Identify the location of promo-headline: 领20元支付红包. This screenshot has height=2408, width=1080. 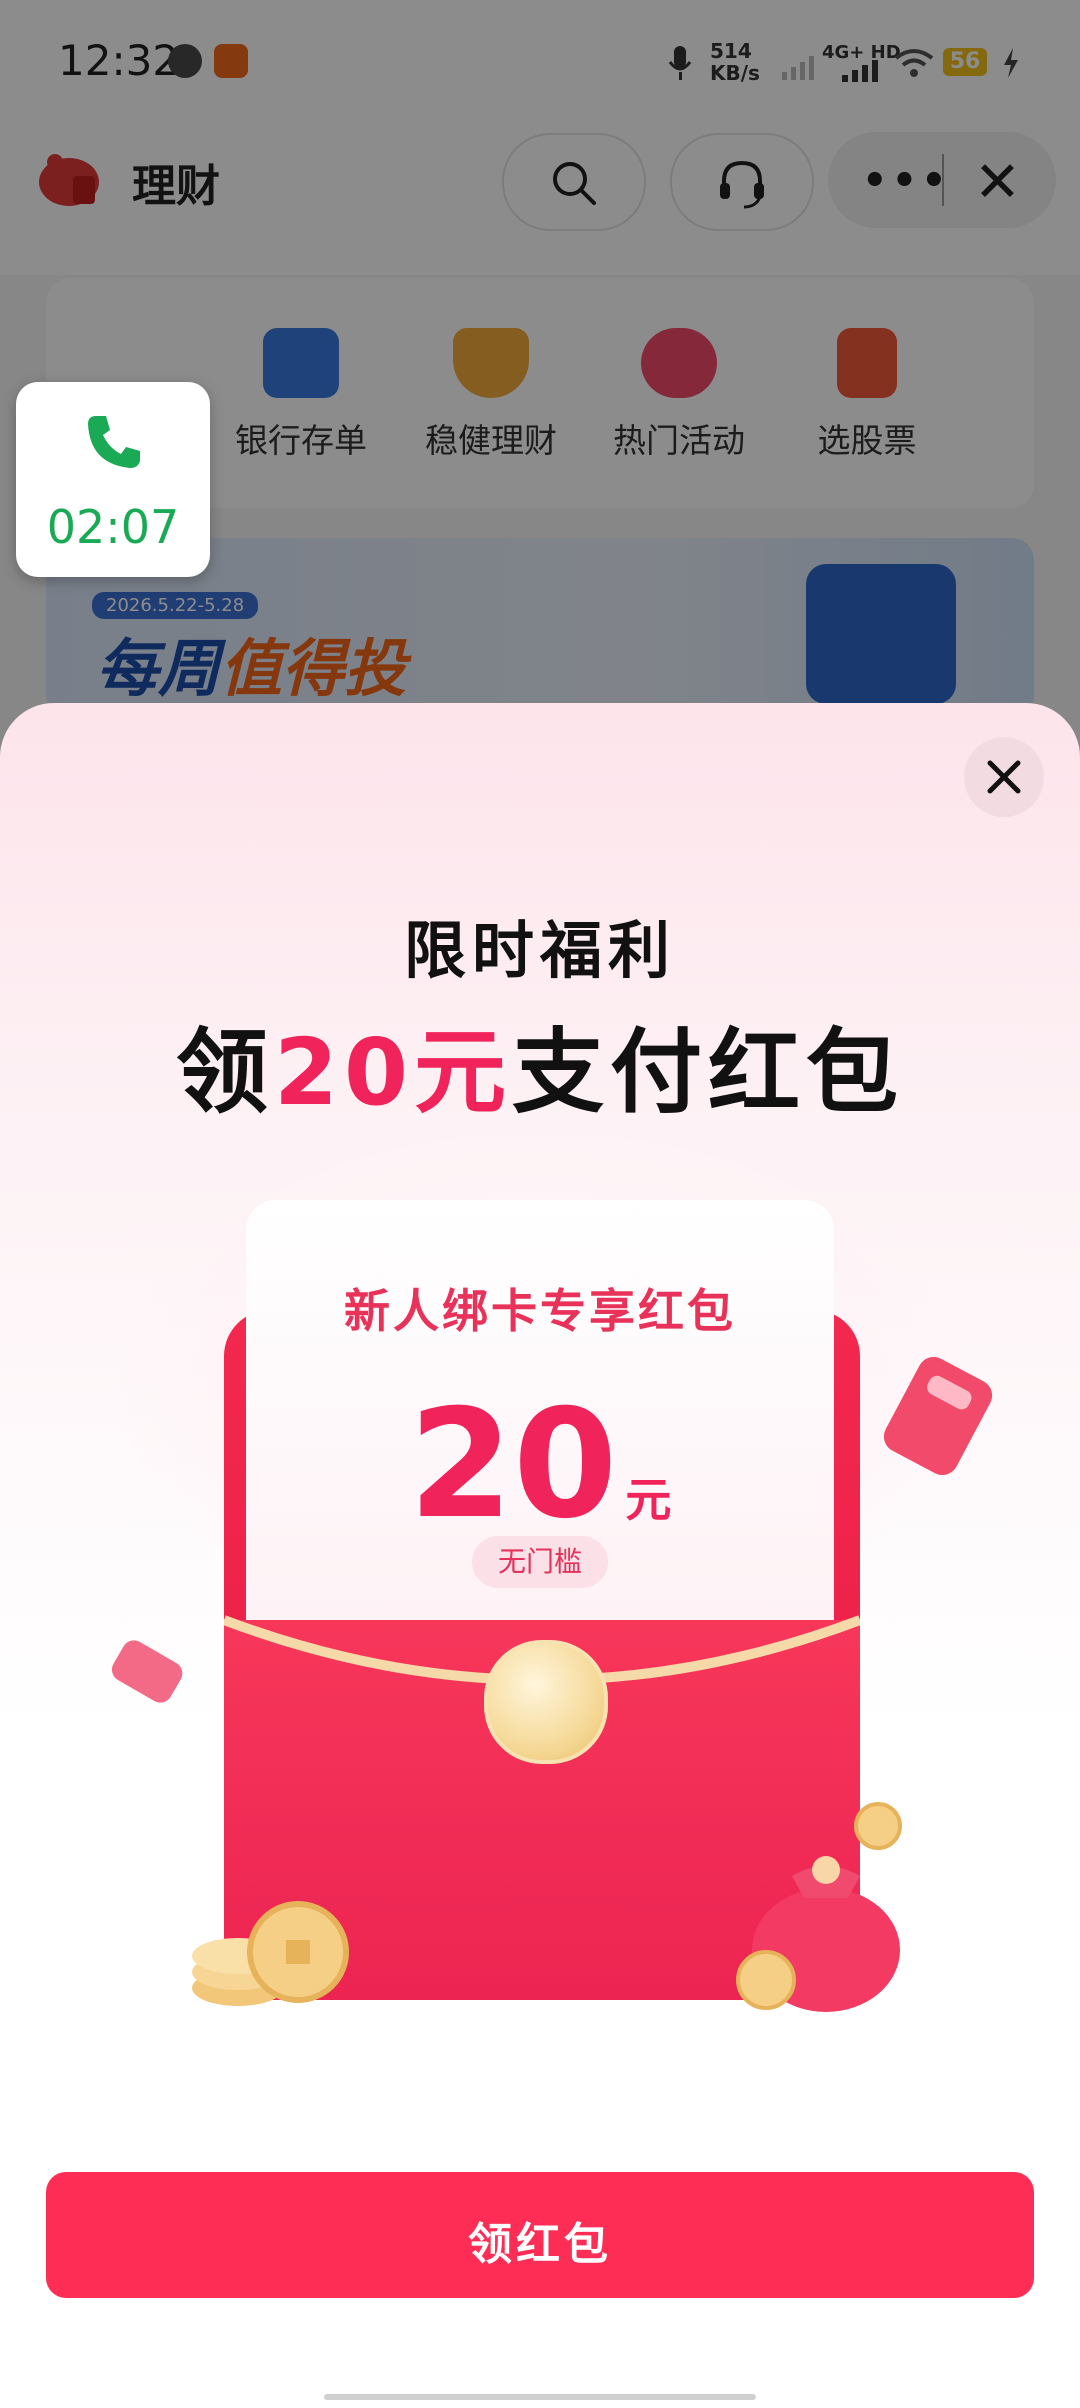
(540, 1064).